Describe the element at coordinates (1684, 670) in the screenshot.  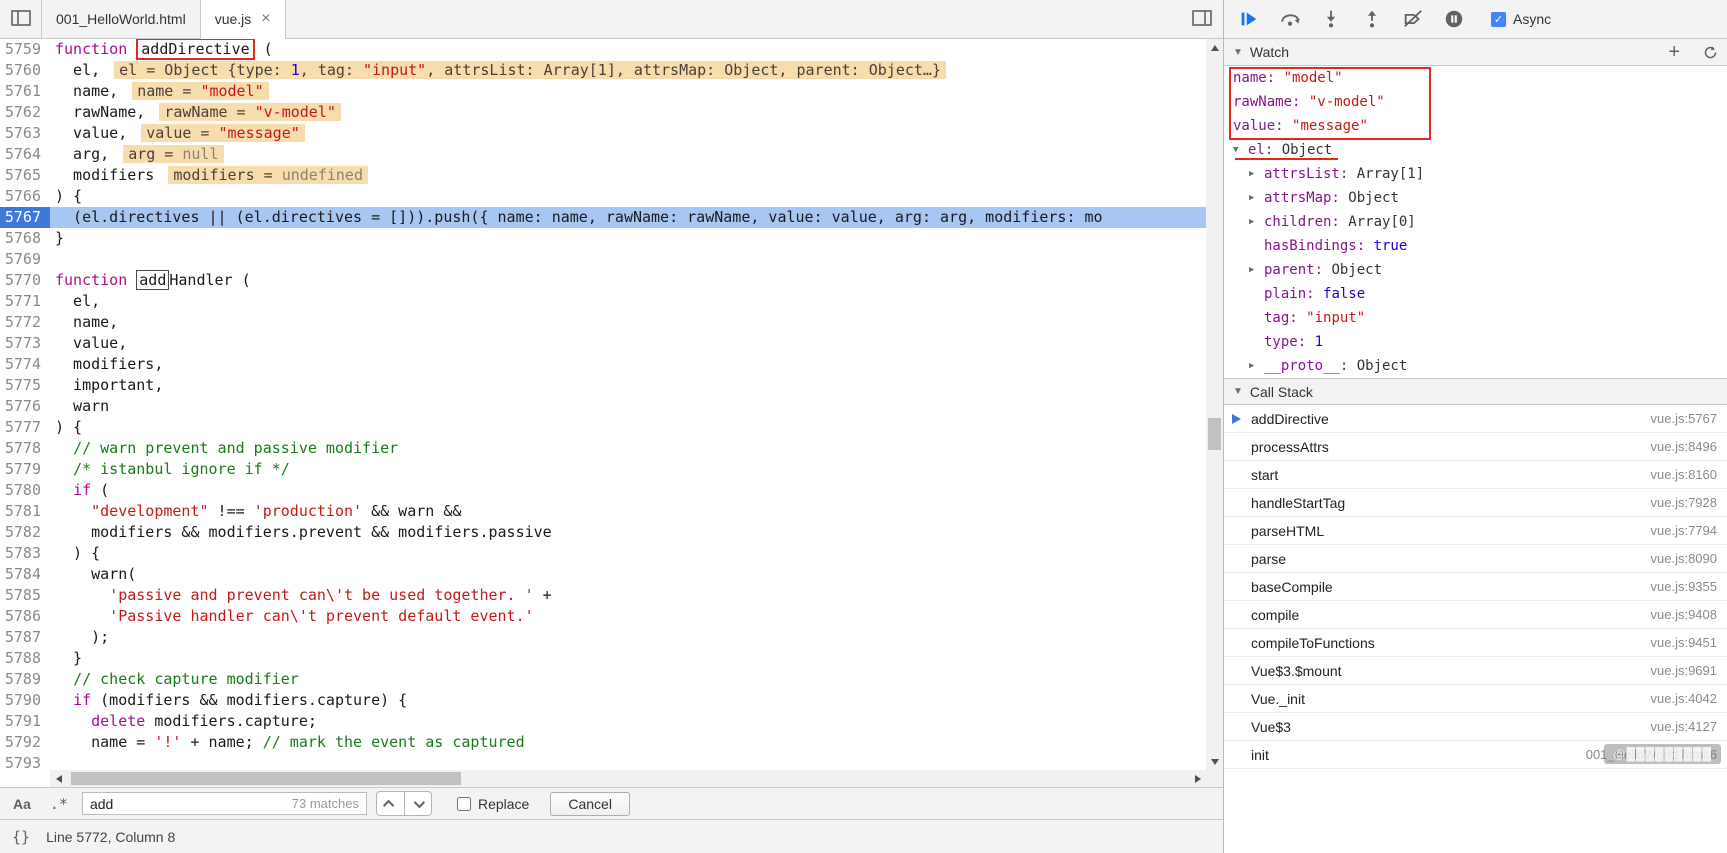
I see `frame-location: vue.js:9691` at that location.